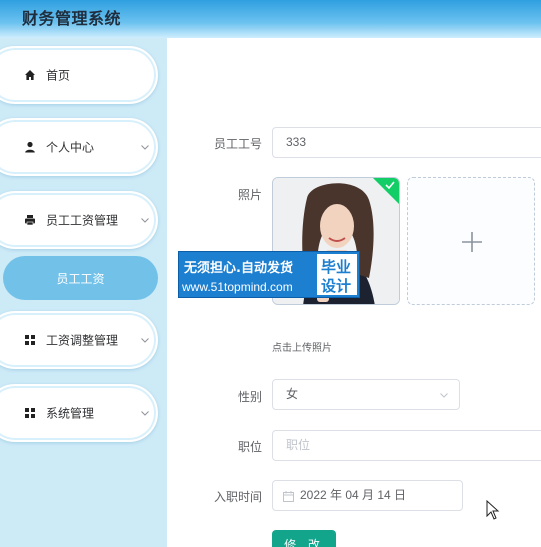 Image resolution: width=541 pixels, height=547 pixels. What do you see at coordinates (406, 445) in the screenshot?
I see `position-input: 职位` at bounding box center [406, 445].